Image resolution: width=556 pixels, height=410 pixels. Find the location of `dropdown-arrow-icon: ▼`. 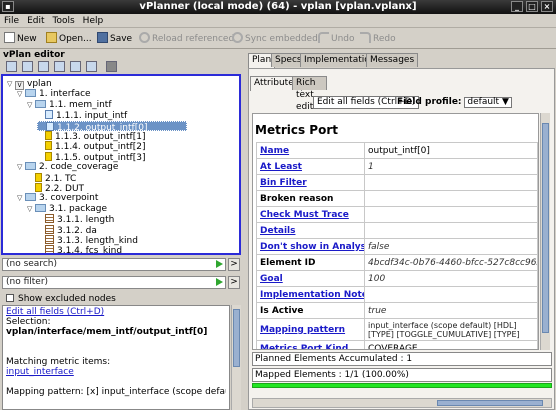

dropdown-arrow-icon: ▼ is located at coordinates (505, 102).